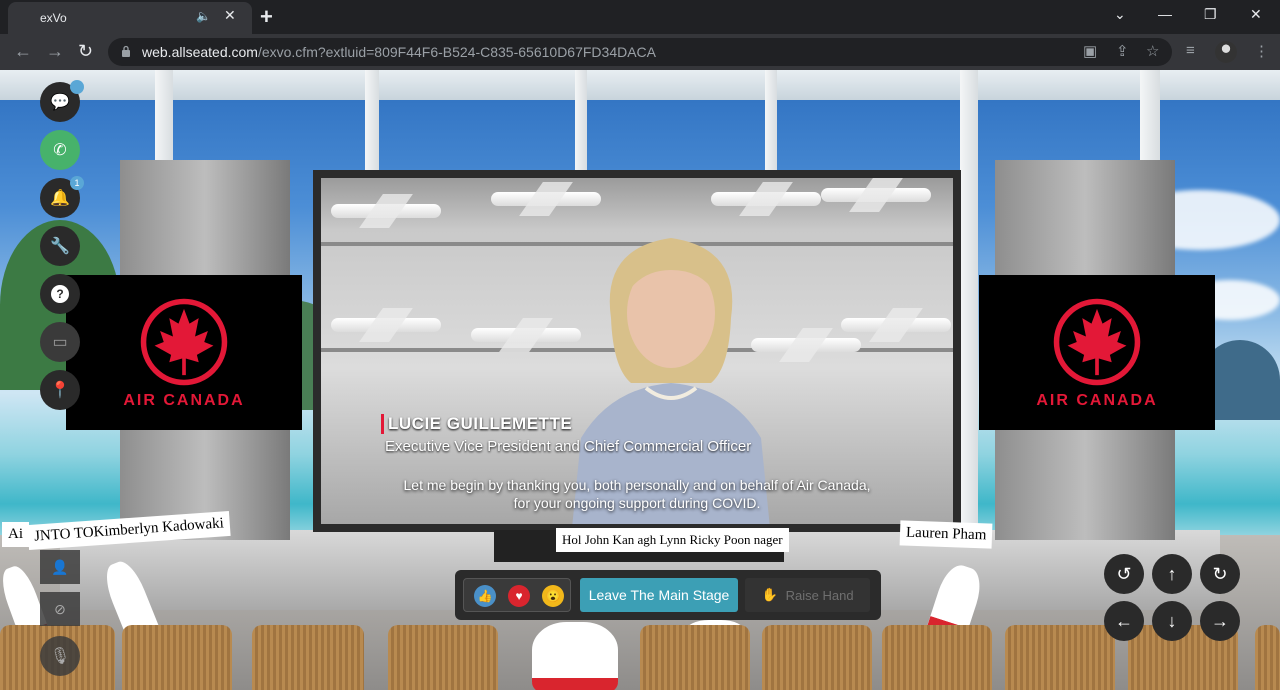  Describe the element at coordinates (1261, 51) in the screenshot. I see `menu-icon: ⋮` at that location.